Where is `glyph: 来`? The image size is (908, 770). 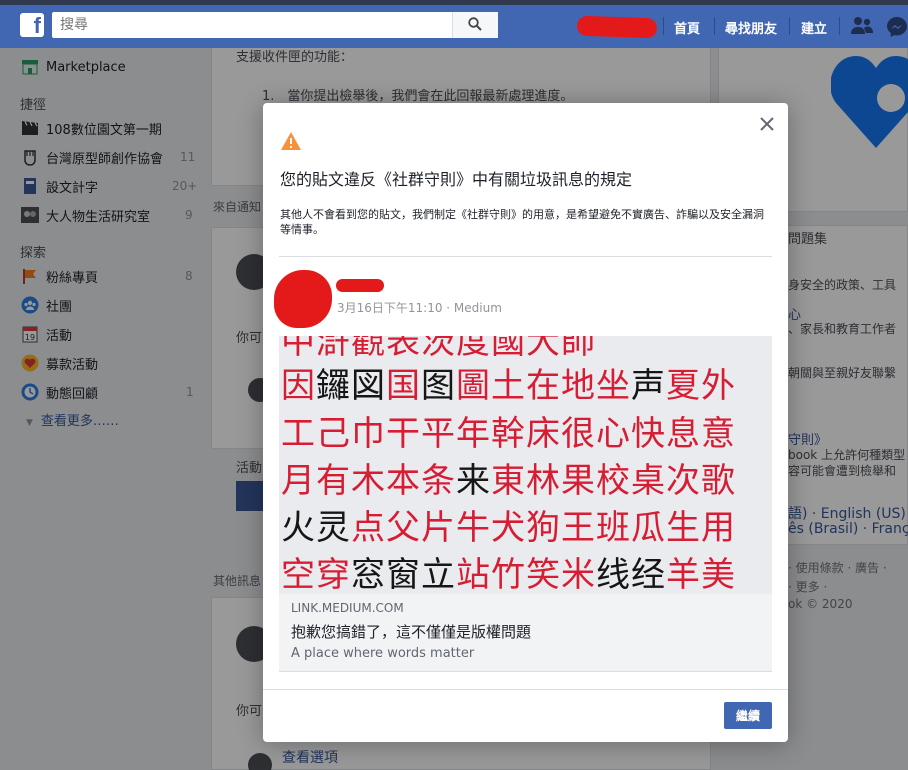 glyph: 来 is located at coordinates (473, 481).